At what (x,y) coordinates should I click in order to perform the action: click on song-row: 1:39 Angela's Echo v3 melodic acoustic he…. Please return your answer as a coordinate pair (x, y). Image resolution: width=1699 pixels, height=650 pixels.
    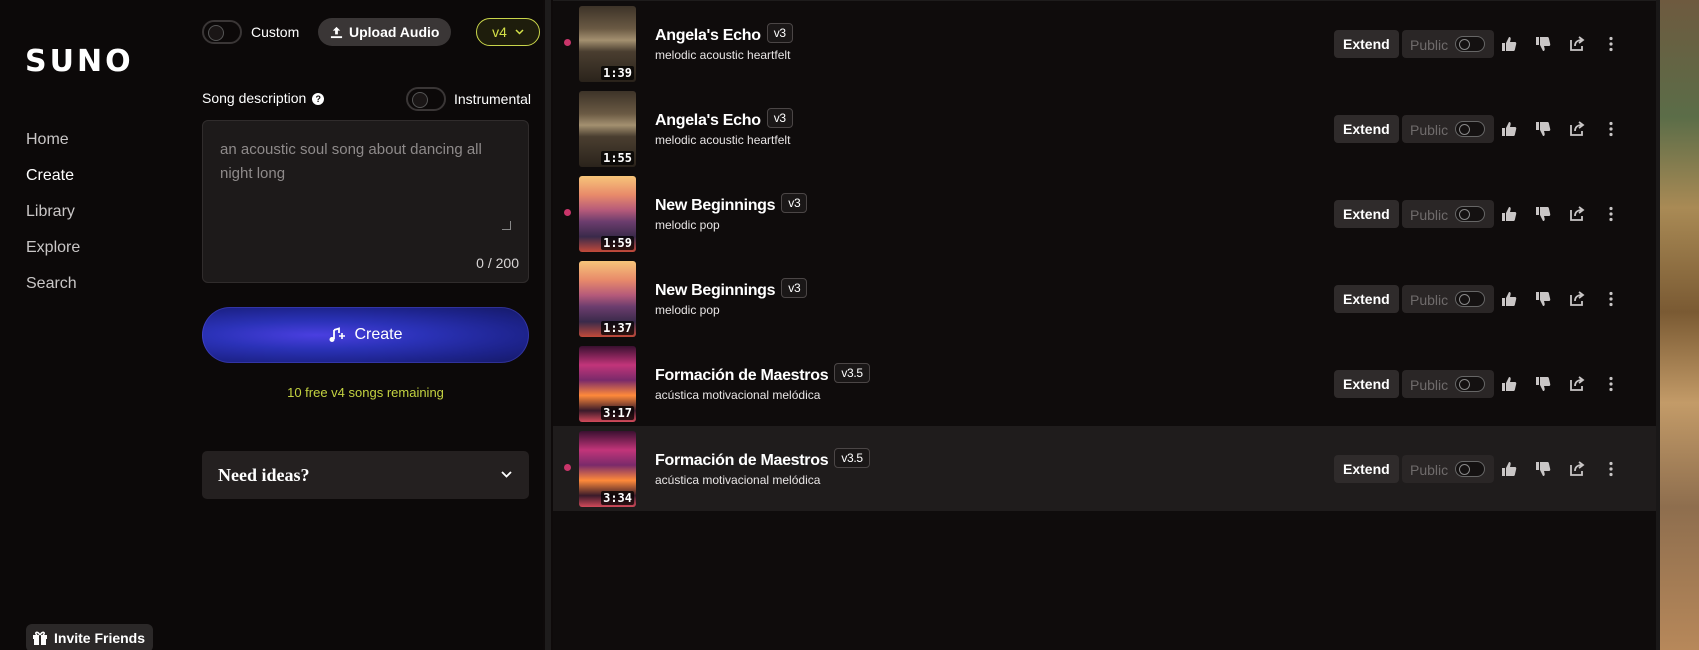
    Looking at the image, I should click on (1104, 43).